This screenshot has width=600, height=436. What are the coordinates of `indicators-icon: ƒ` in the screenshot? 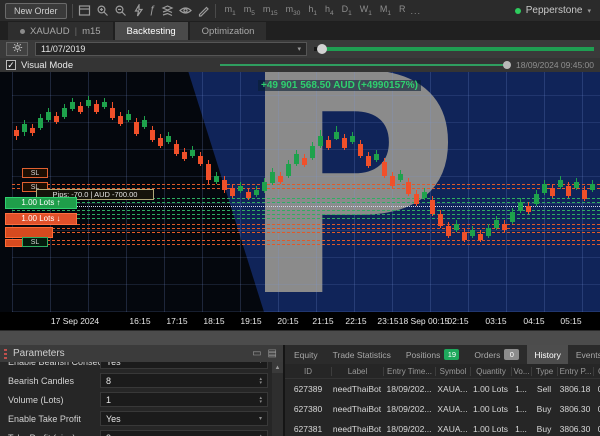 It's located at (153, 10).